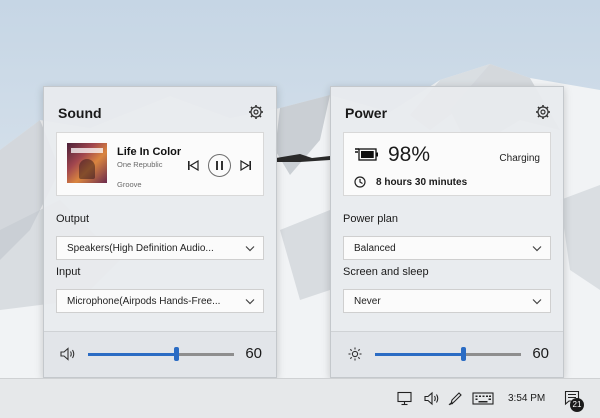 This screenshot has width=600, height=418. Describe the element at coordinates (149, 152) in the screenshot. I see `song-title: Life In Color` at that location.